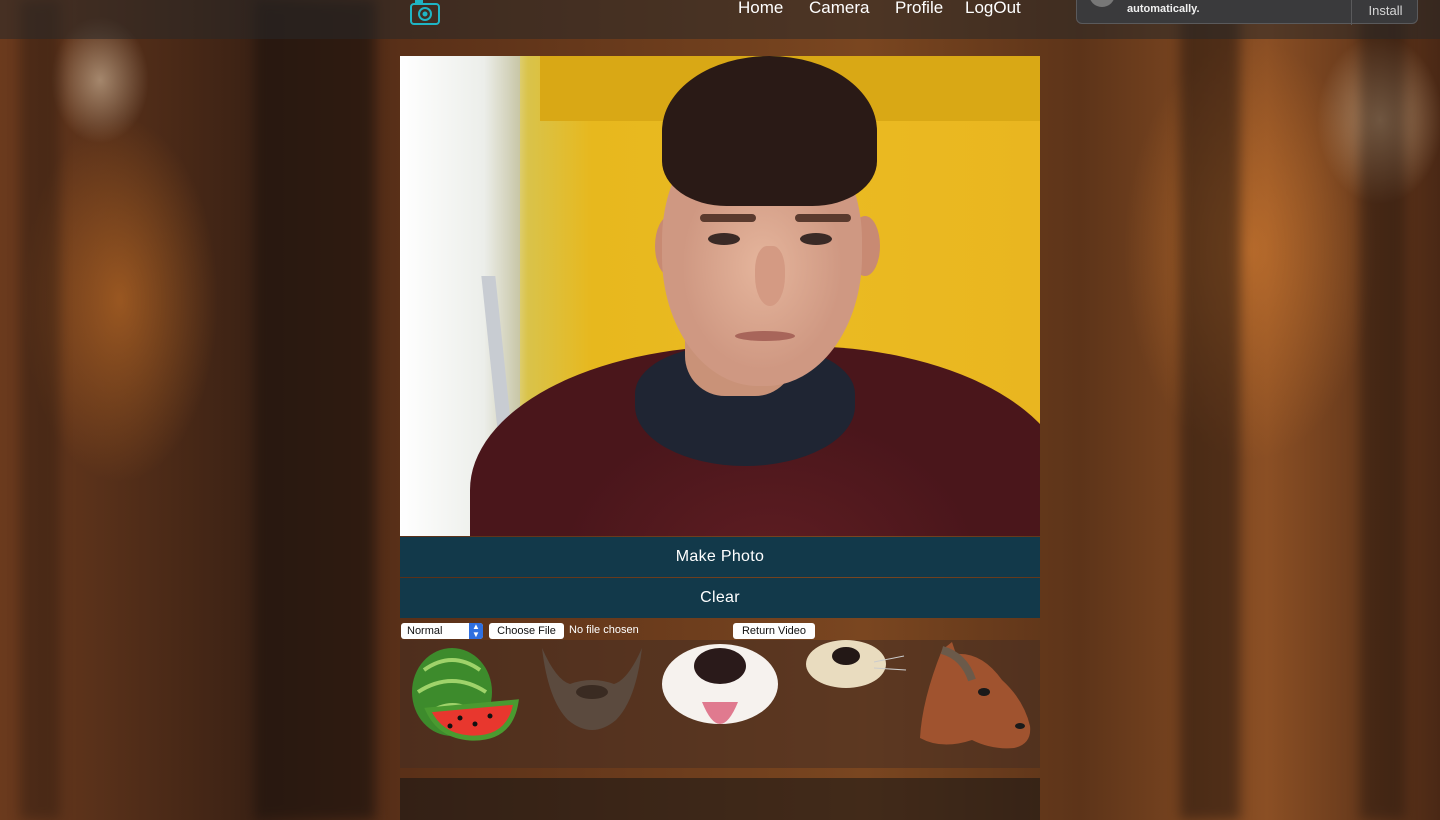 This screenshot has height=820, width=1440. What do you see at coordinates (720, 598) in the screenshot?
I see `clear-button: Clear` at bounding box center [720, 598].